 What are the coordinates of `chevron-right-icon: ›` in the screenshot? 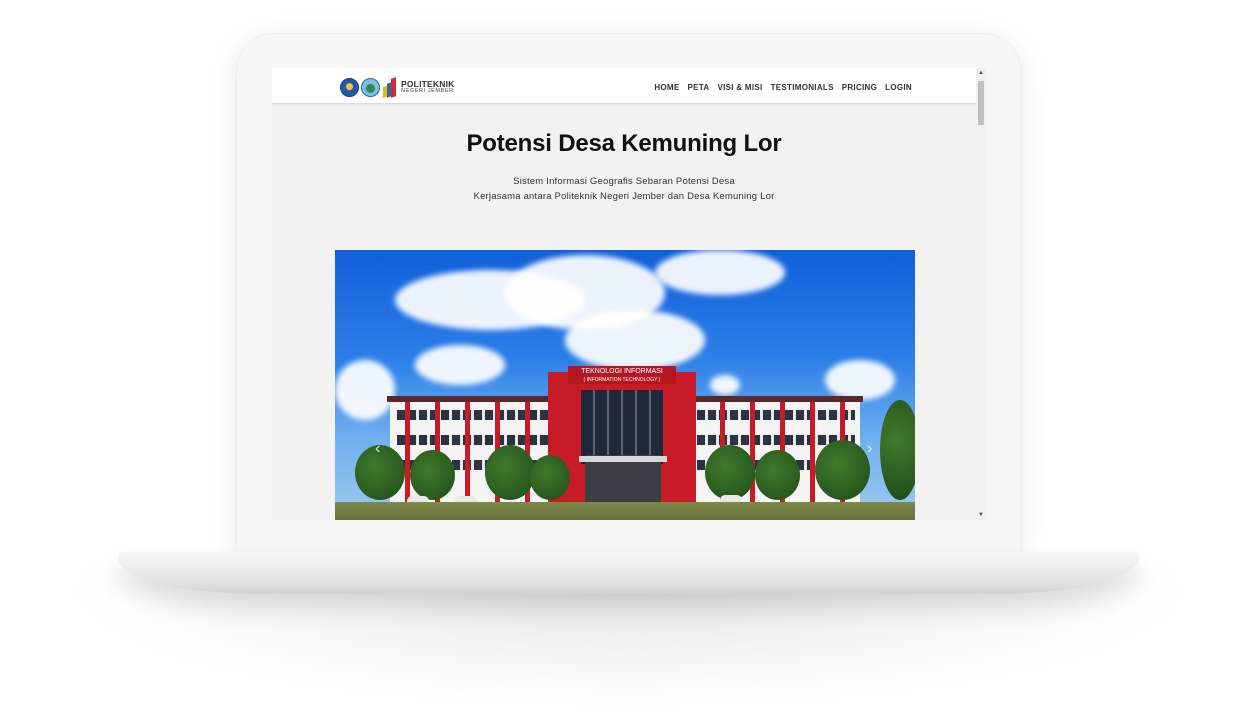 It's located at (869, 449).